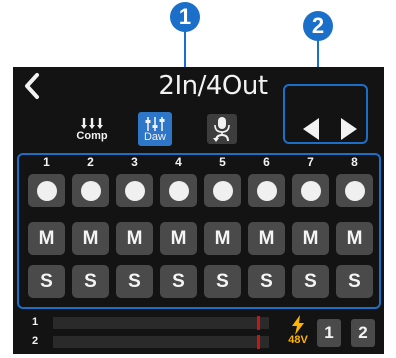 Image resolution: width=396 pixels, height=358 pixels. What do you see at coordinates (354, 162) in the screenshot?
I see `channel-number: 8` at bounding box center [354, 162].